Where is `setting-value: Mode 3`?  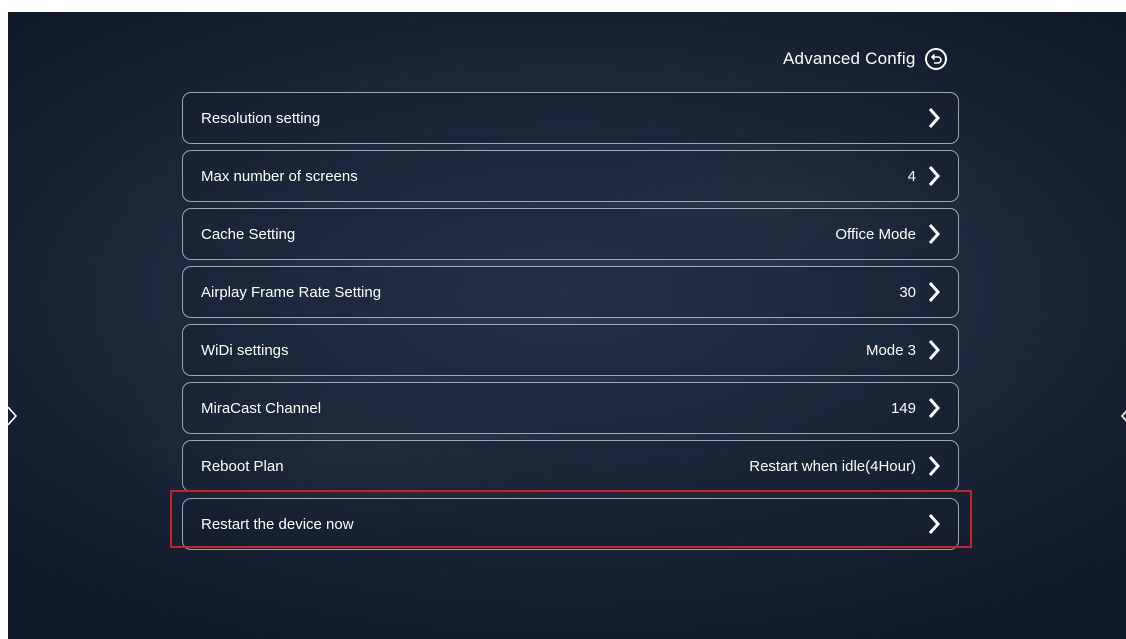 setting-value: Mode 3 is located at coordinates (890, 350).